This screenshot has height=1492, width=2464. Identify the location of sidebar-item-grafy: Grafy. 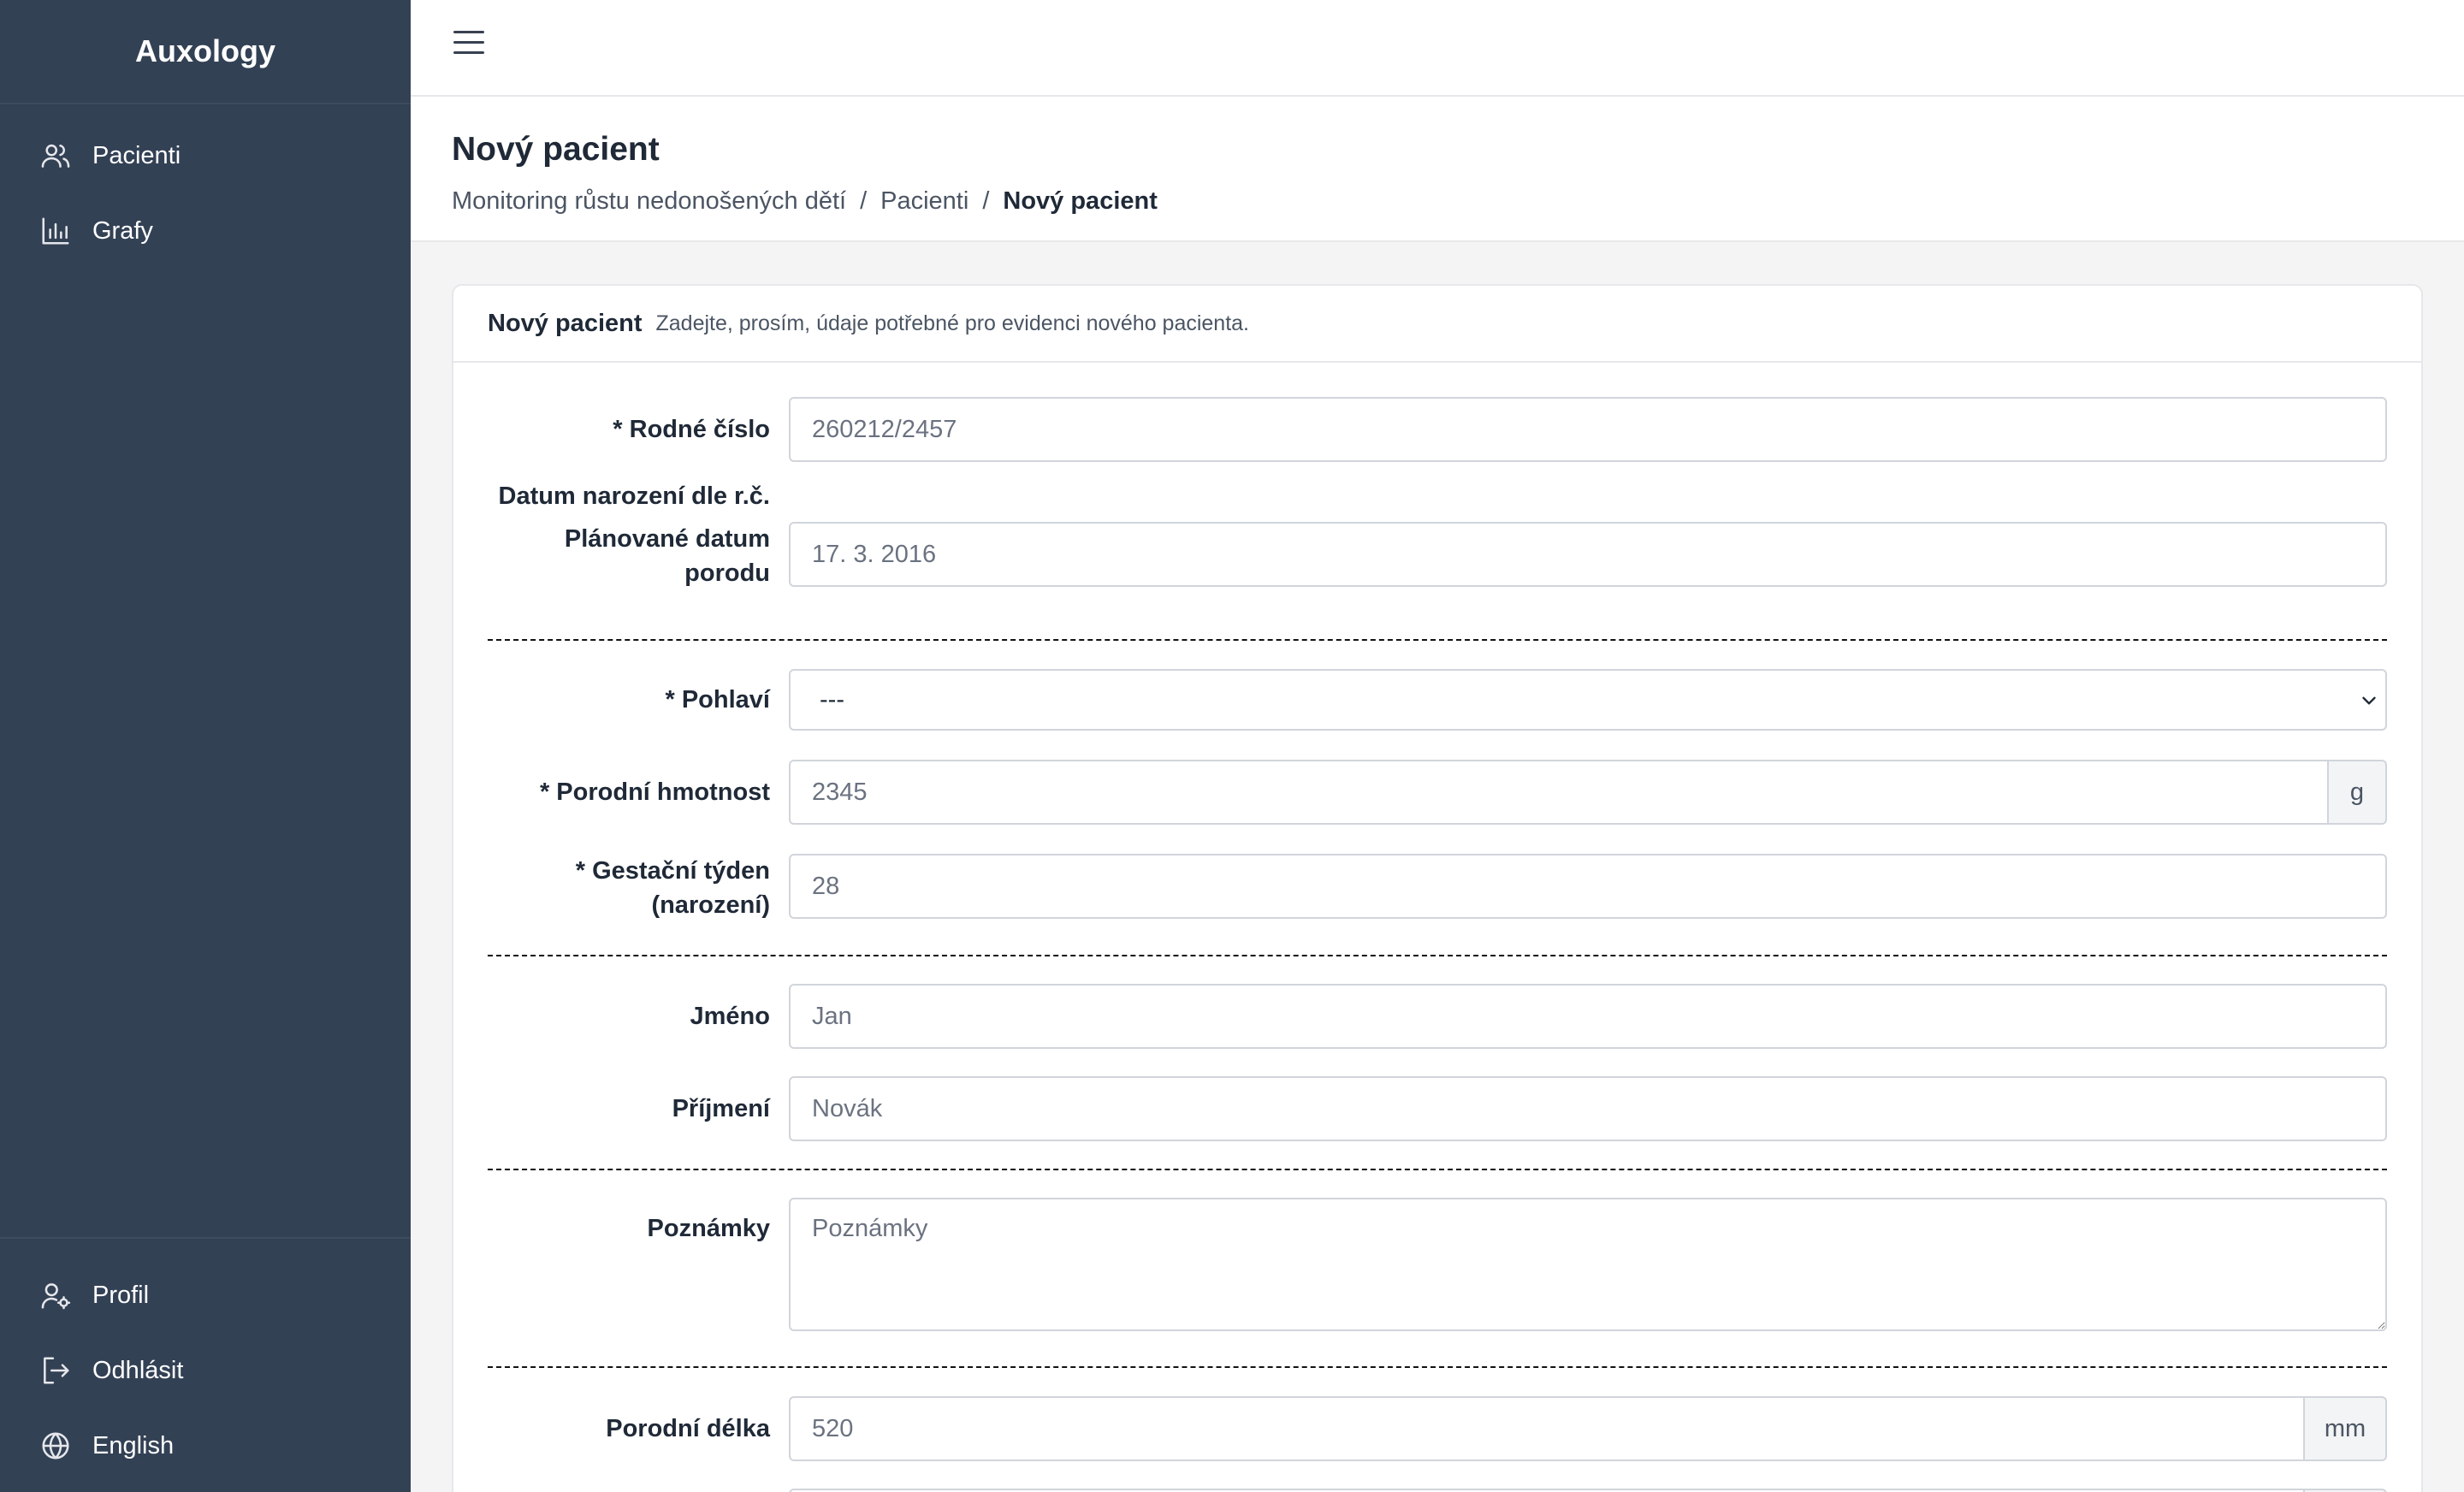
(205, 231).